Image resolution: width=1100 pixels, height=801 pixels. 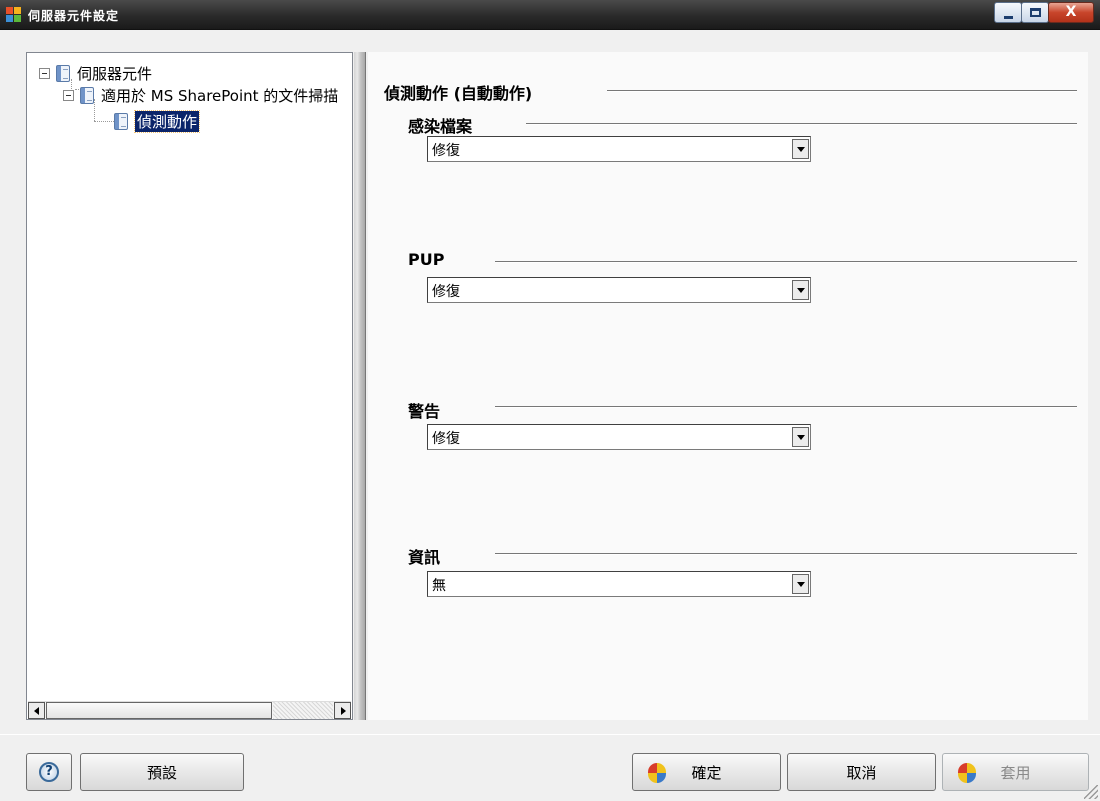 I want to click on scroll-track, so click(x=303, y=710).